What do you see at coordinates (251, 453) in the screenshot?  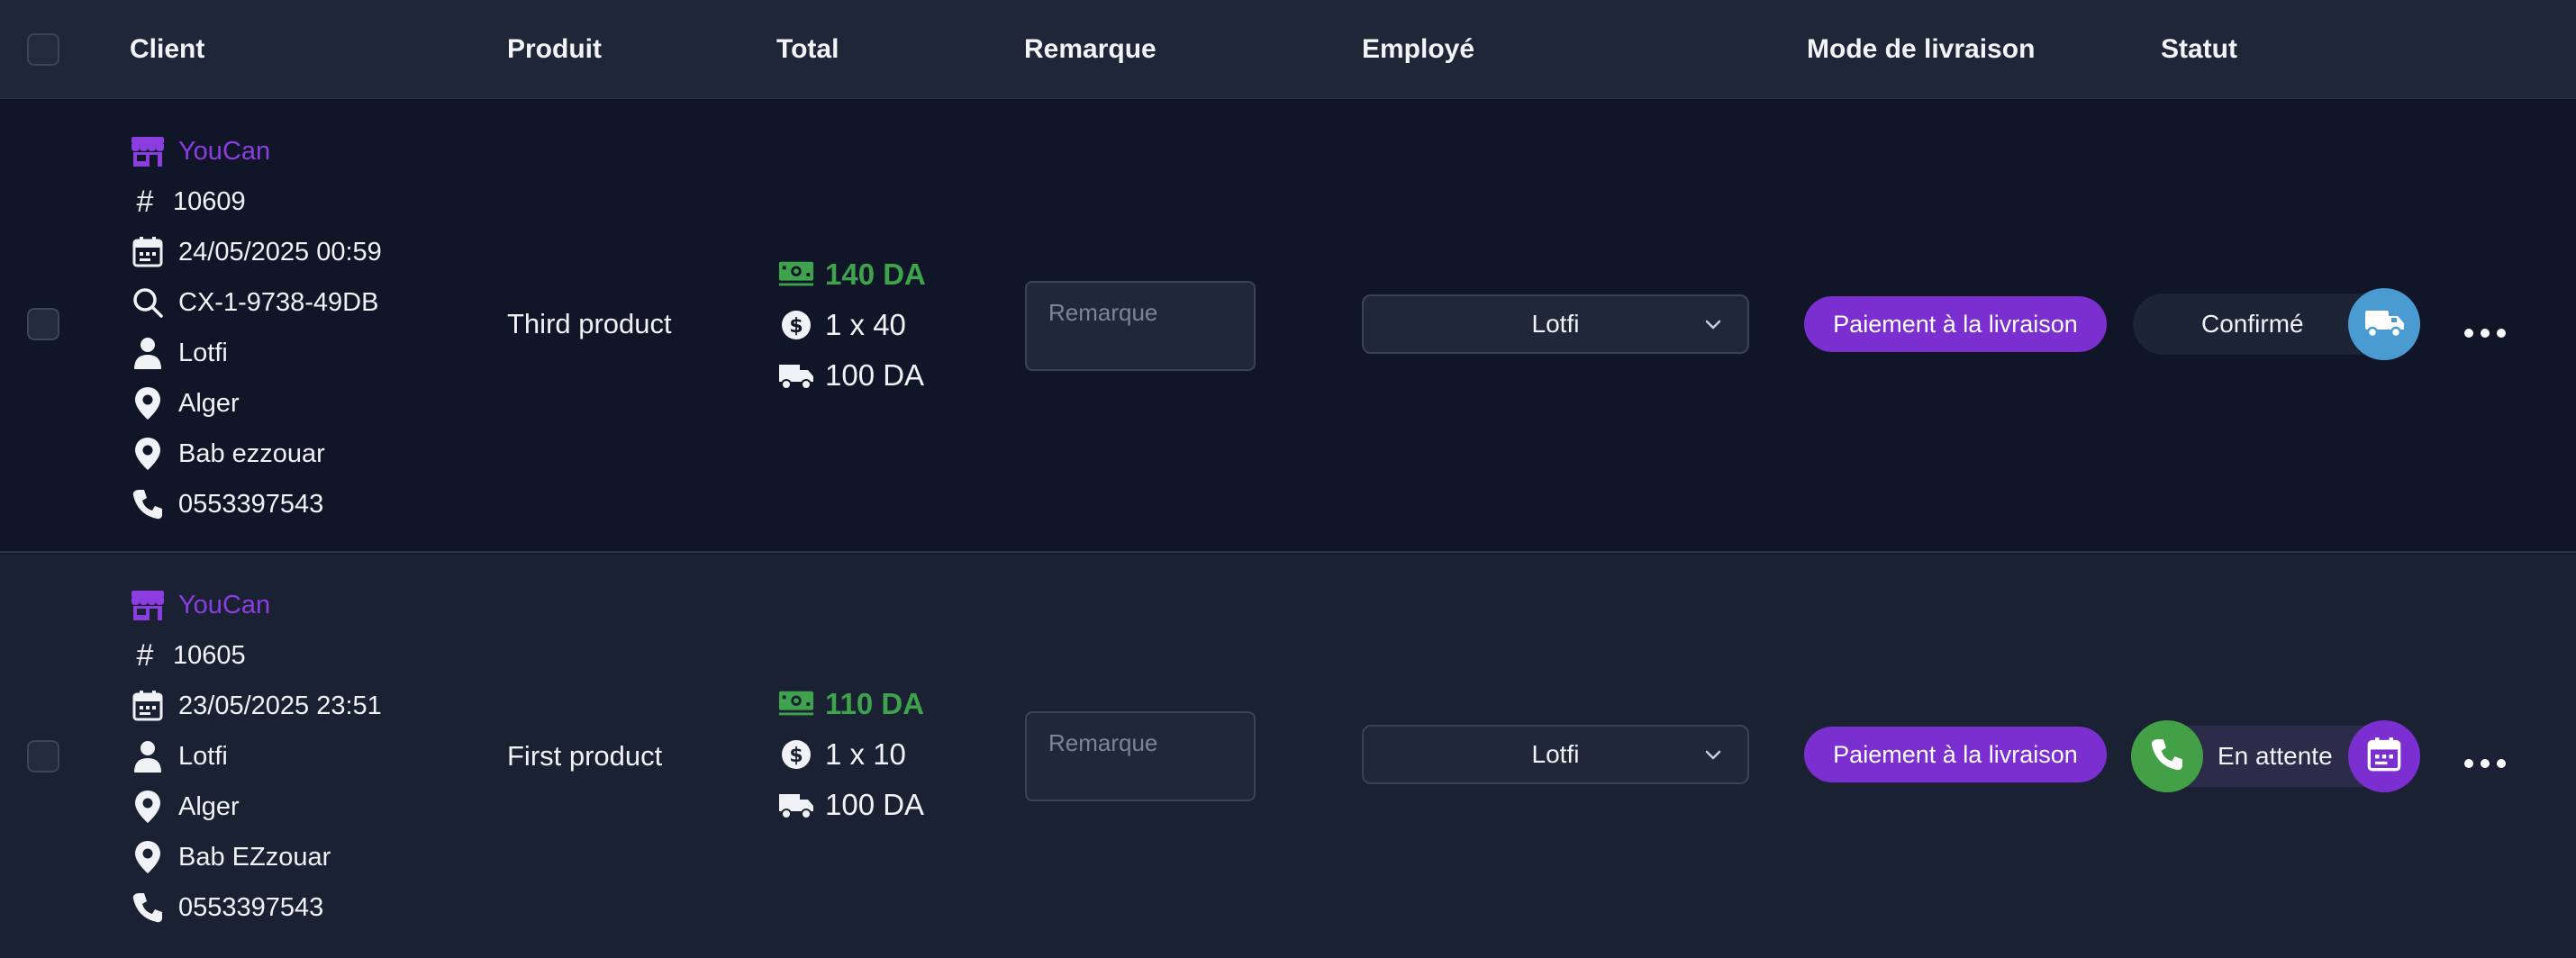 I see `customer-address: Bab ezzouar` at bounding box center [251, 453].